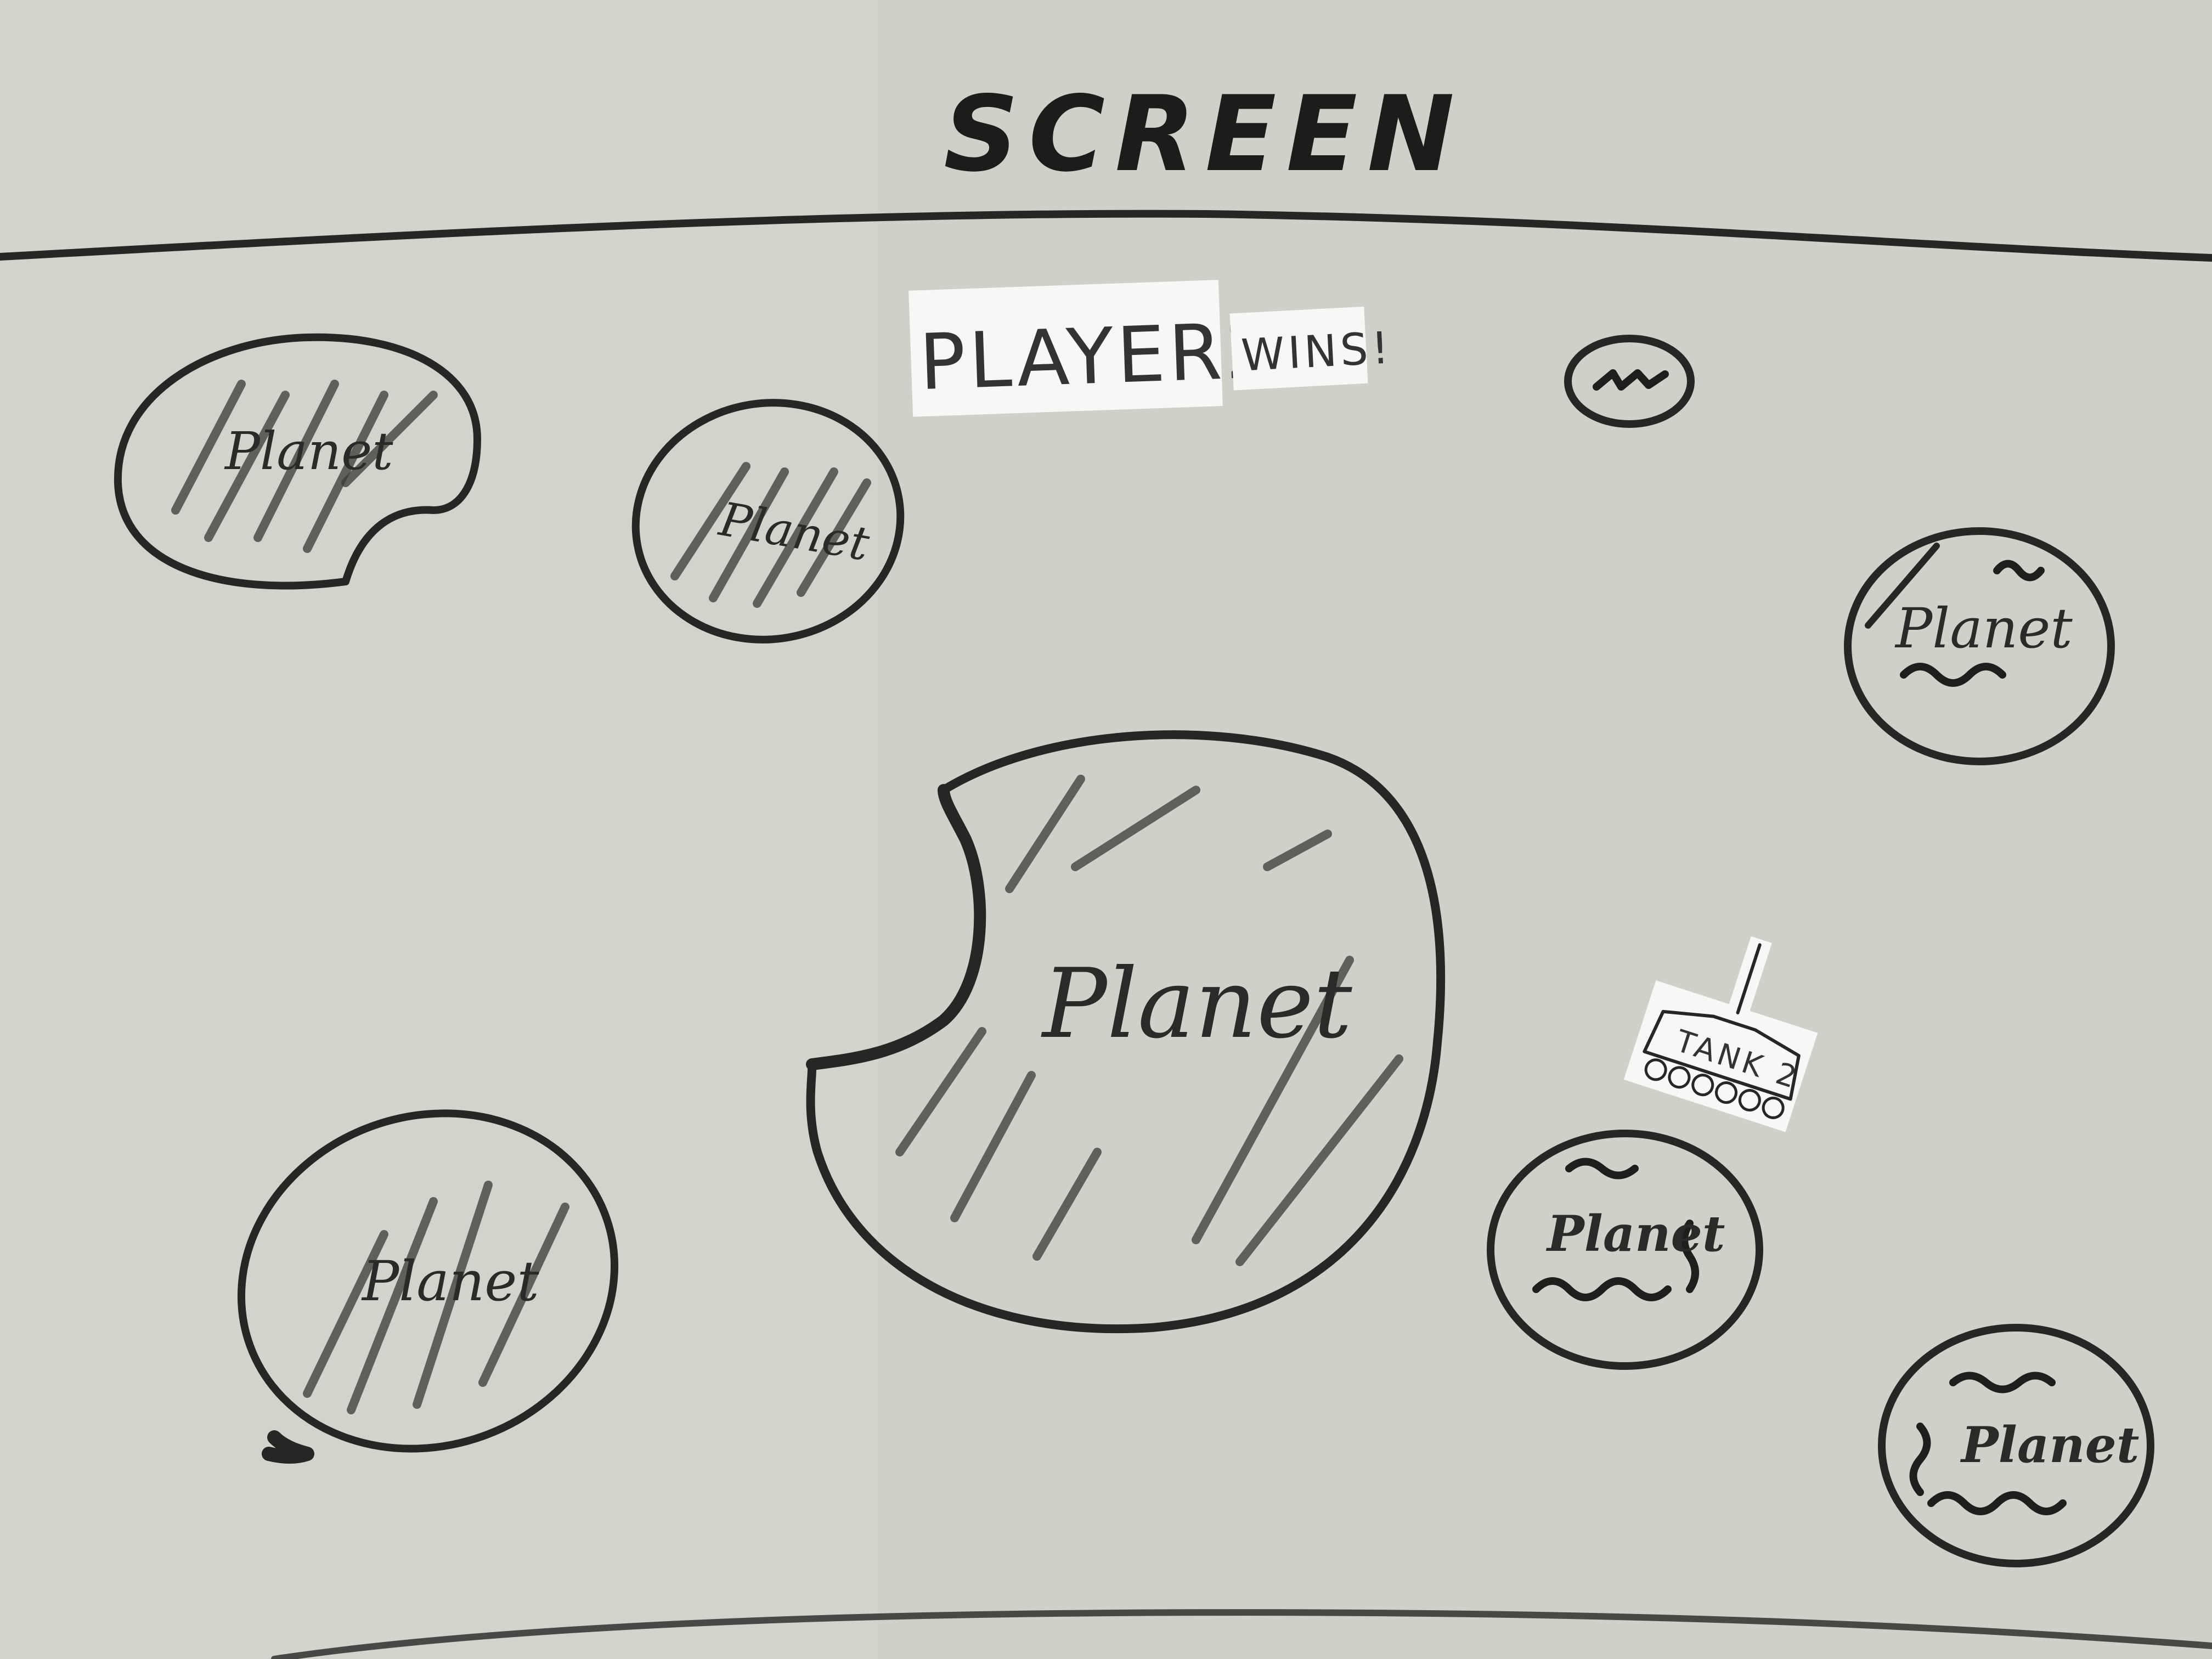 The image size is (2212, 1659). I want to click on planet-label-3: Planet, so click(1984, 629).